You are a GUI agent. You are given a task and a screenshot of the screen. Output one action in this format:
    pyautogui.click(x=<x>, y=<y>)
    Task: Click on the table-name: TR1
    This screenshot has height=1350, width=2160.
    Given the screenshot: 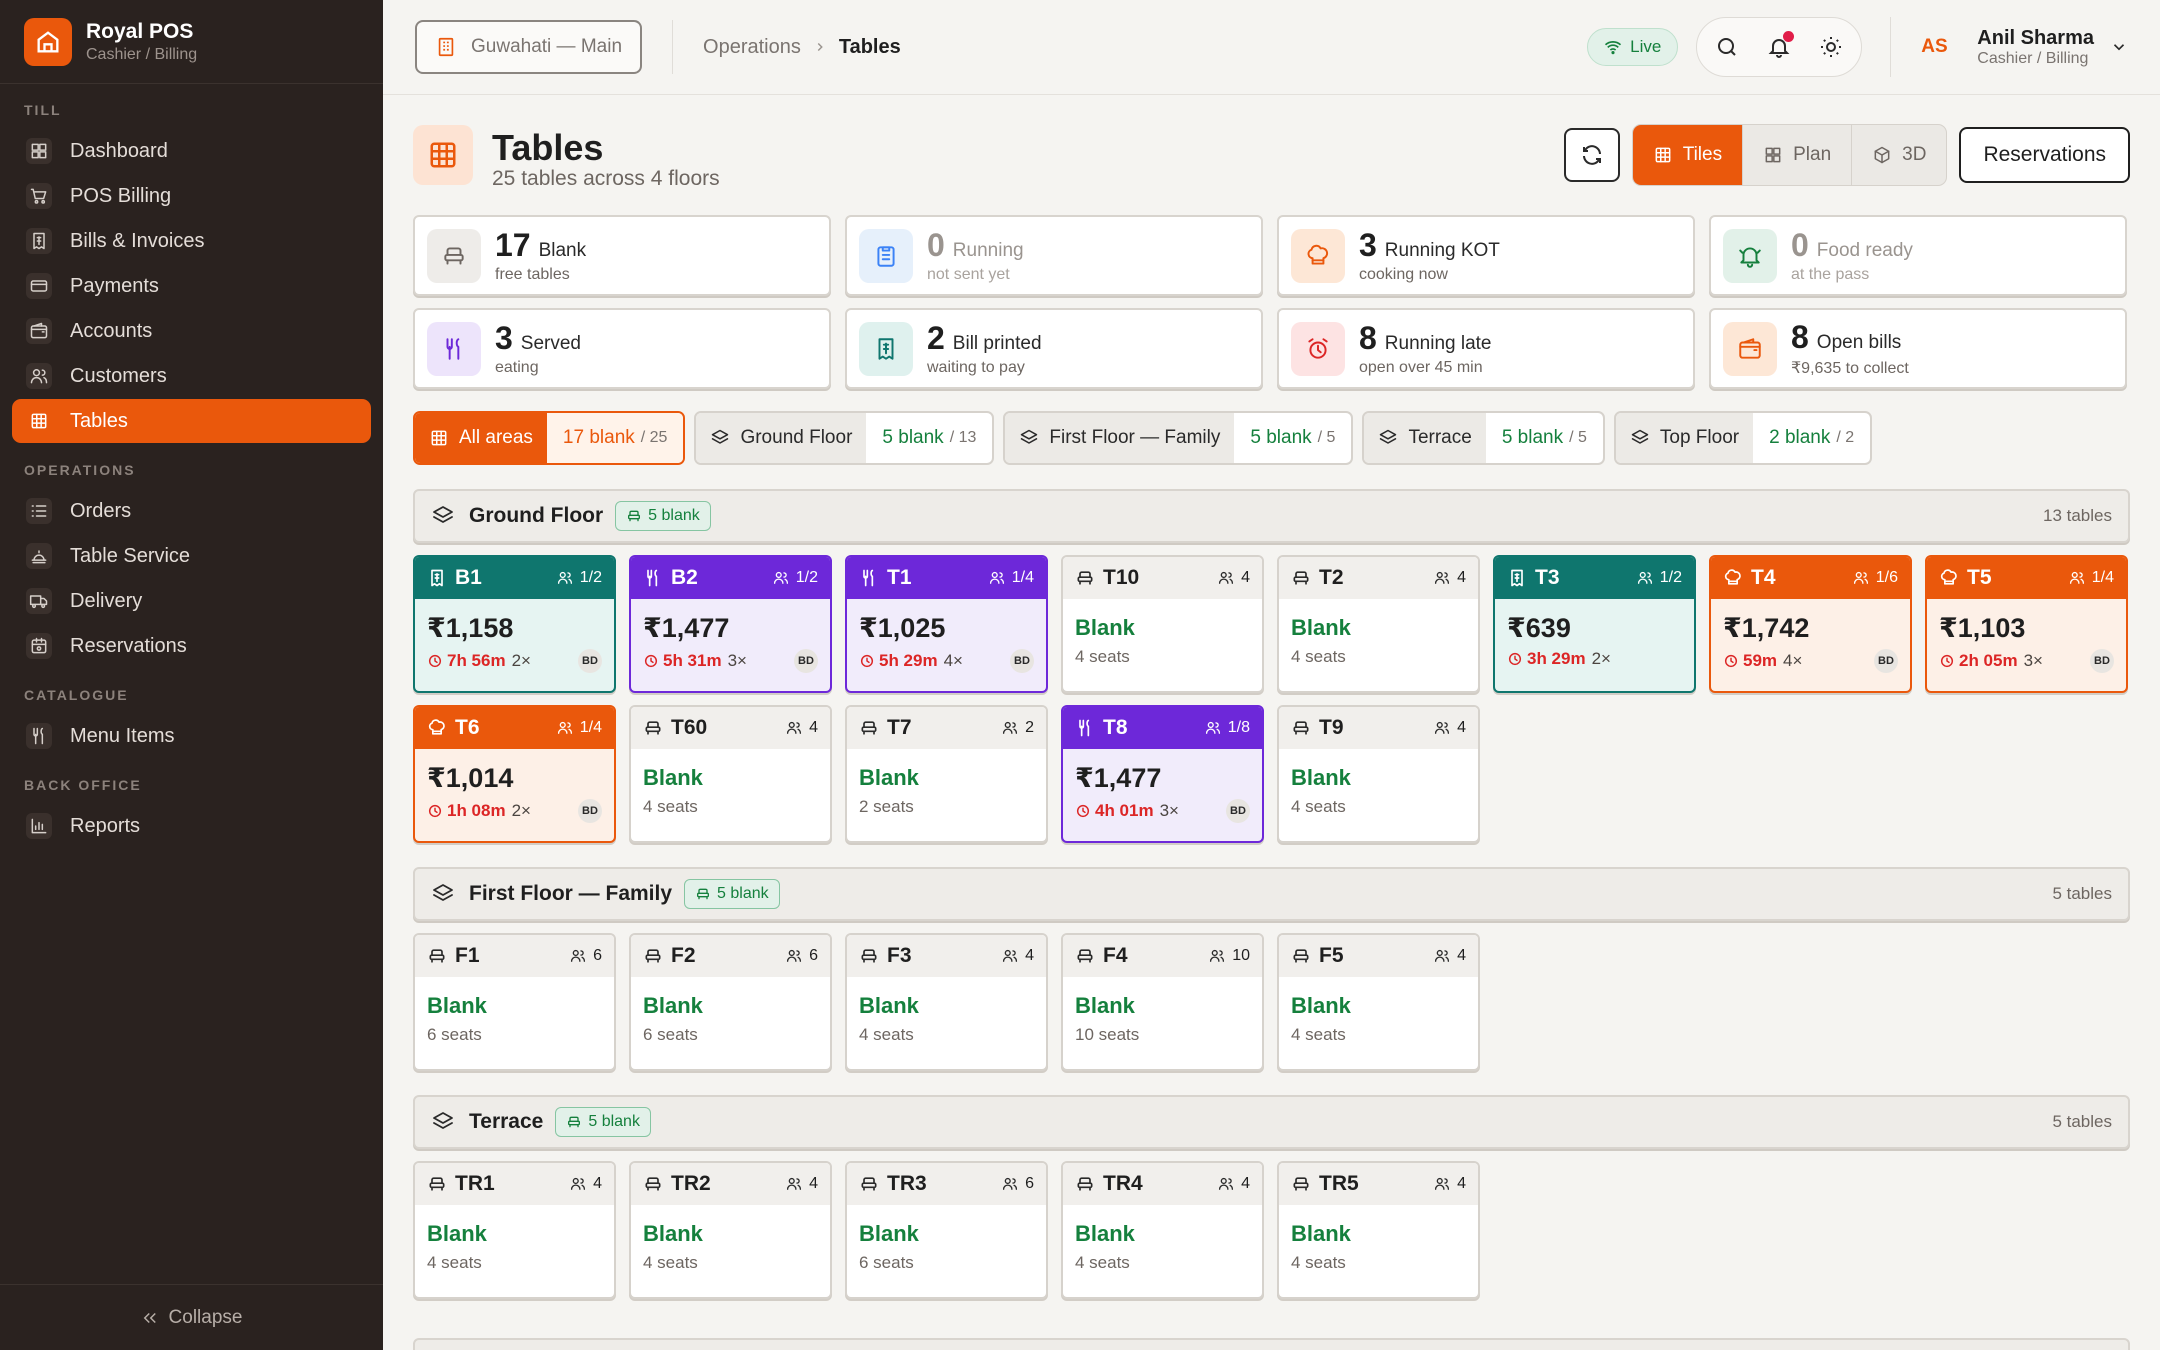 What is the action you would take?
    pyautogui.click(x=475, y=1183)
    